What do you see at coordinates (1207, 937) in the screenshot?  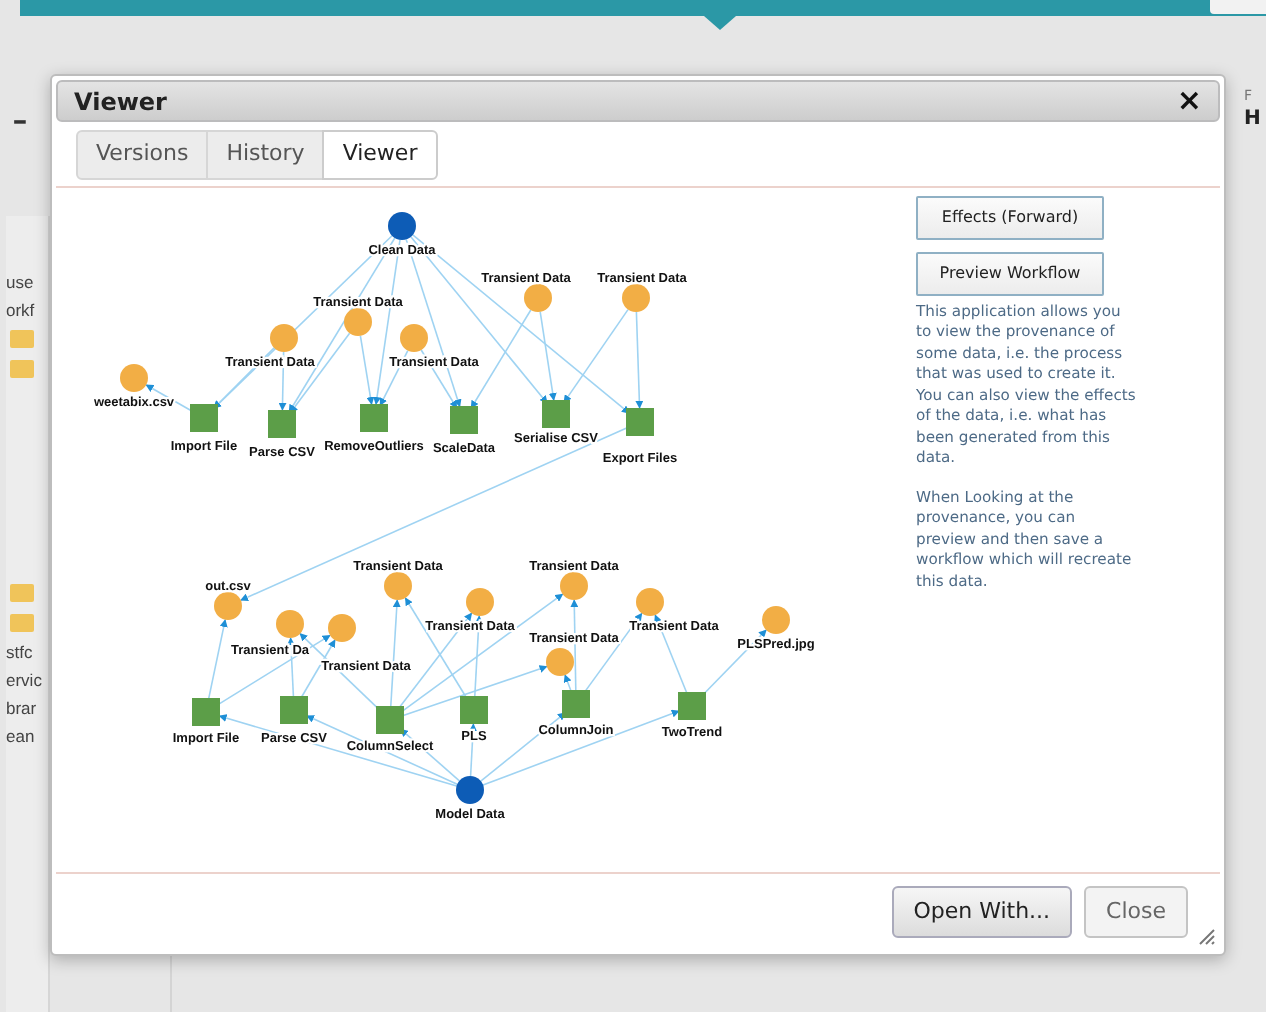 I see `resize-grip-icon` at bounding box center [1207, 937].